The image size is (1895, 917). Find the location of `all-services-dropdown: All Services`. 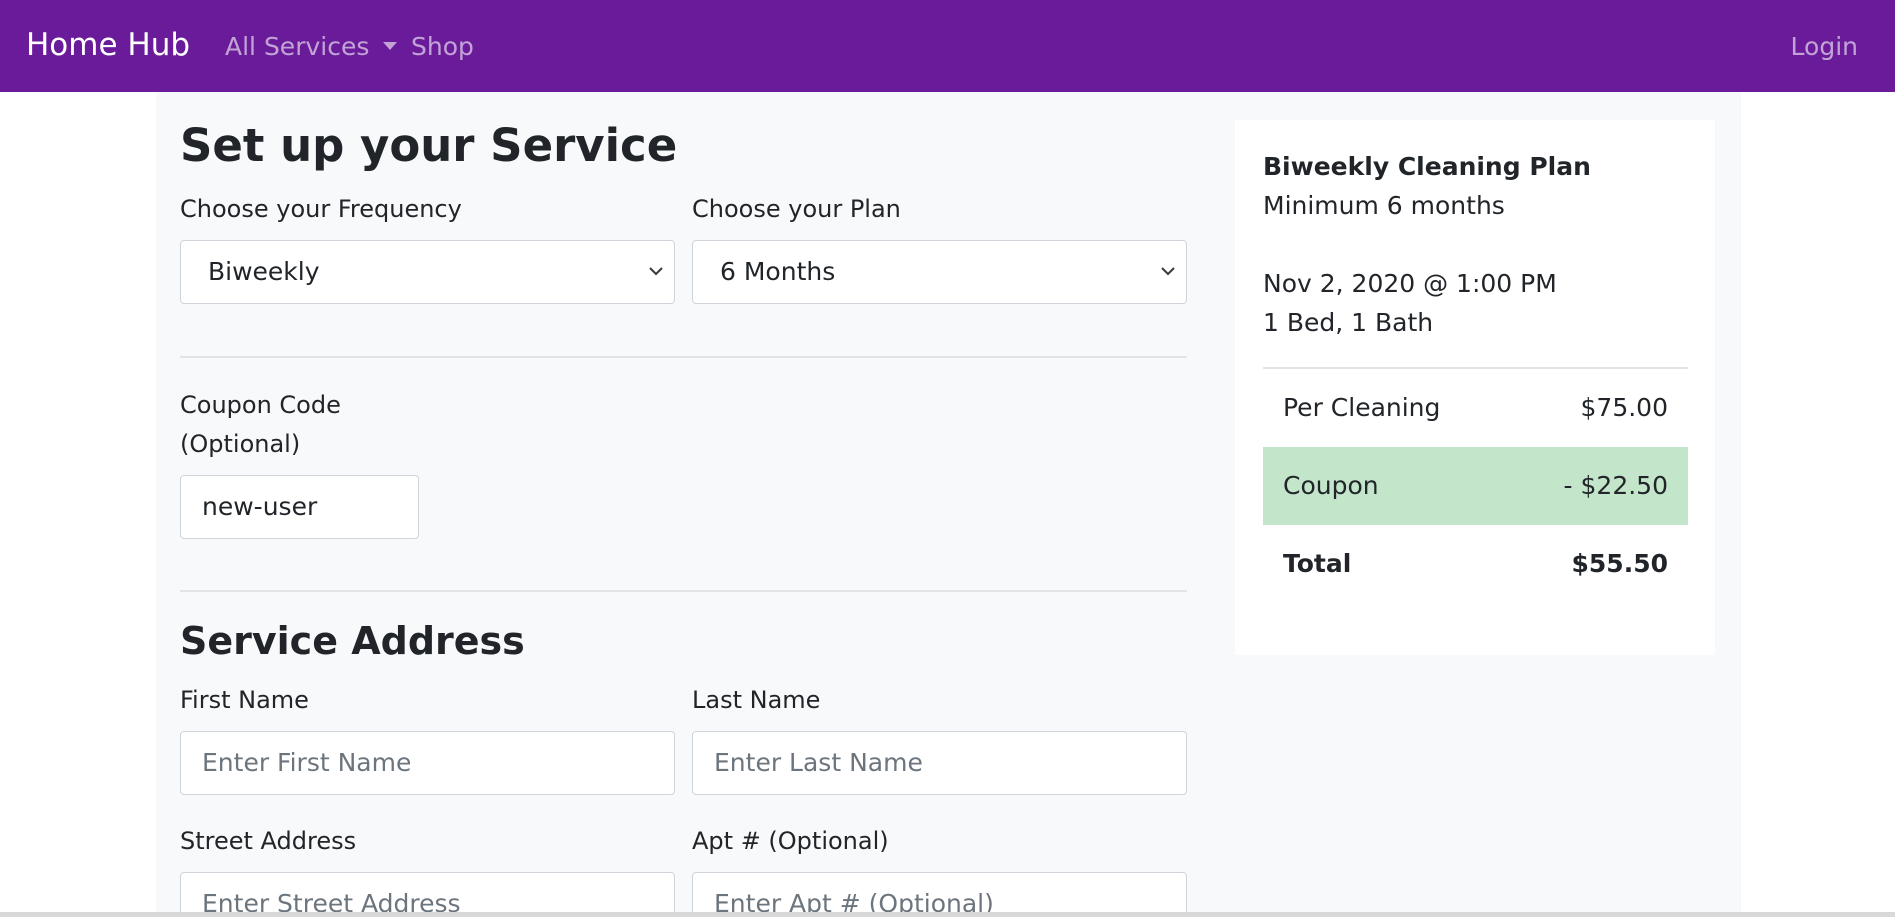

all-services-dropdown: All Services is located at coordinates (311, 46).